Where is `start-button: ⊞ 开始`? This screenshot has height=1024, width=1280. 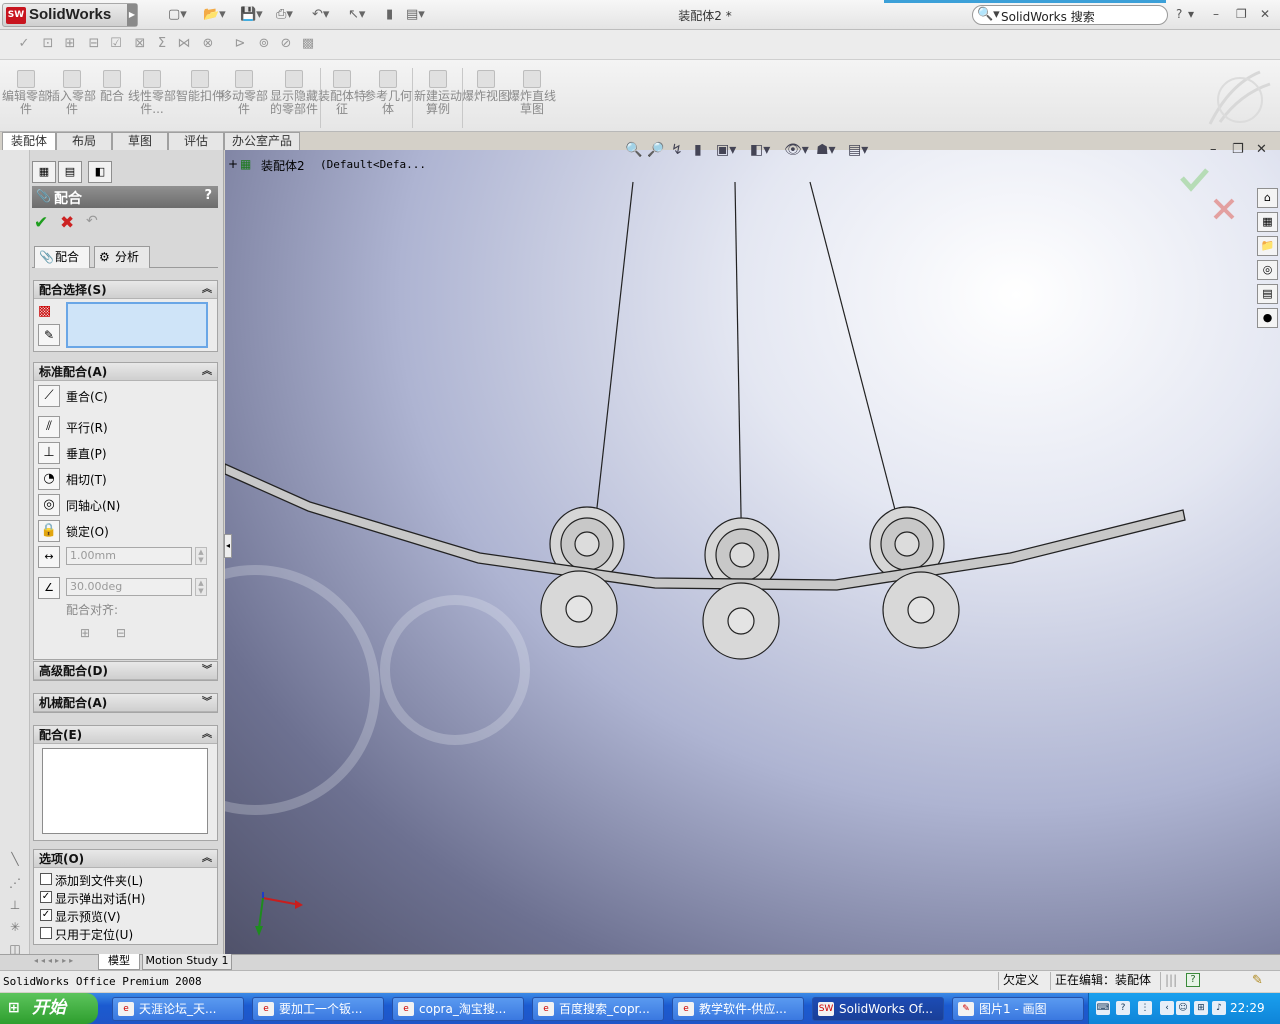 start-button: ⊞ 开始 is located at coordinates (49, 1008).